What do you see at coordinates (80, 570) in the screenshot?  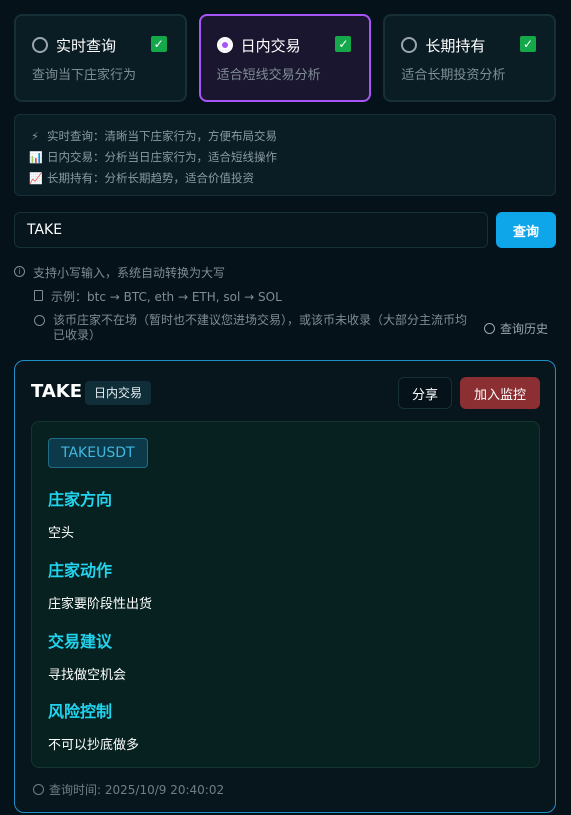 I see `section-heading: 庄家动作` at bounding box center [80, 570].